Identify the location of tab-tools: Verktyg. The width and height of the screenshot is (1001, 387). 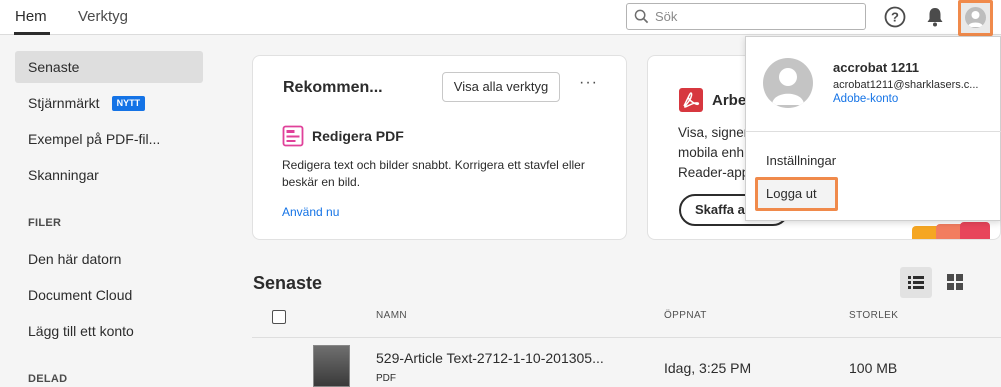
(103, 16).